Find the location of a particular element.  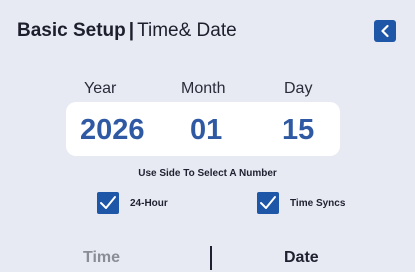

hour24-label: 24-Hour is located at coordinates (149, 203).